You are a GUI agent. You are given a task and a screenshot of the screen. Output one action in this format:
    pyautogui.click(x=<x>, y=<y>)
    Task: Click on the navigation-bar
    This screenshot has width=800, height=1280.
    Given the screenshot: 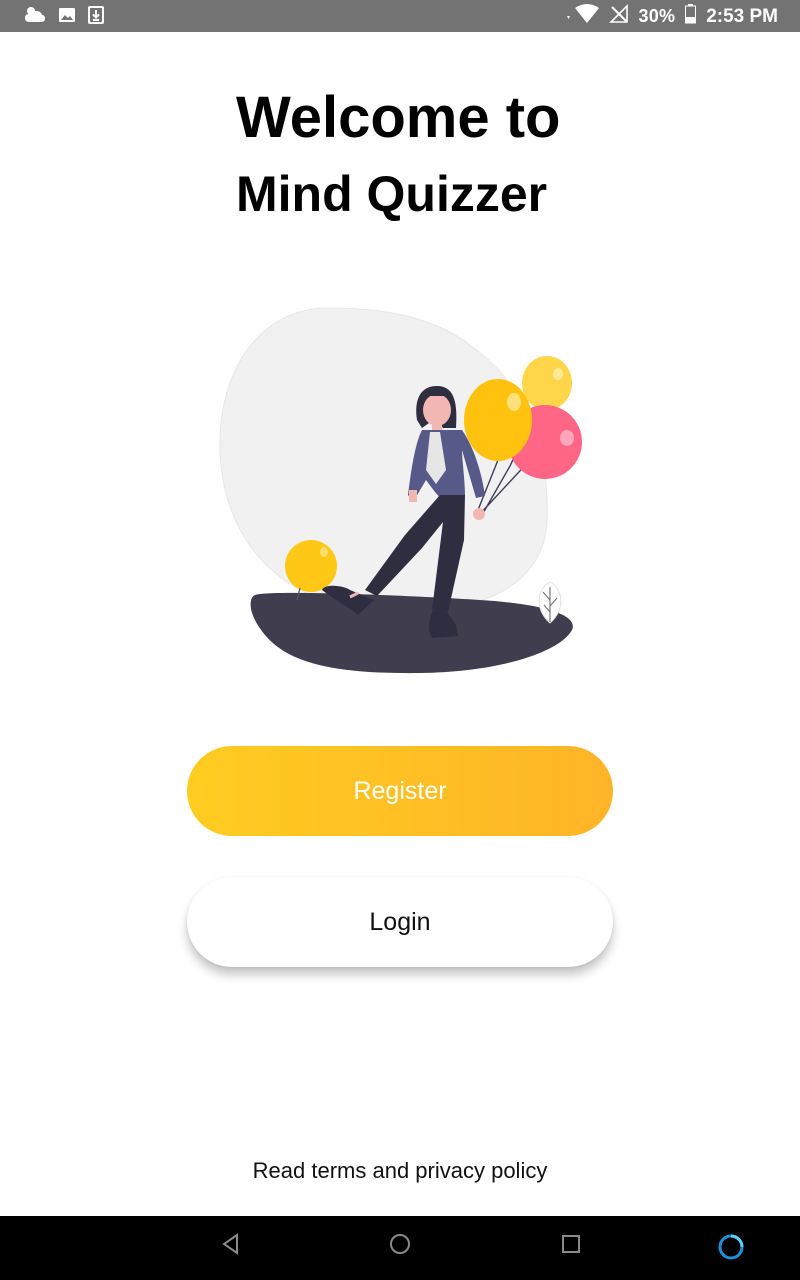 What is the action you would take?
    pyautogui.click(x=400, y=1248)
    